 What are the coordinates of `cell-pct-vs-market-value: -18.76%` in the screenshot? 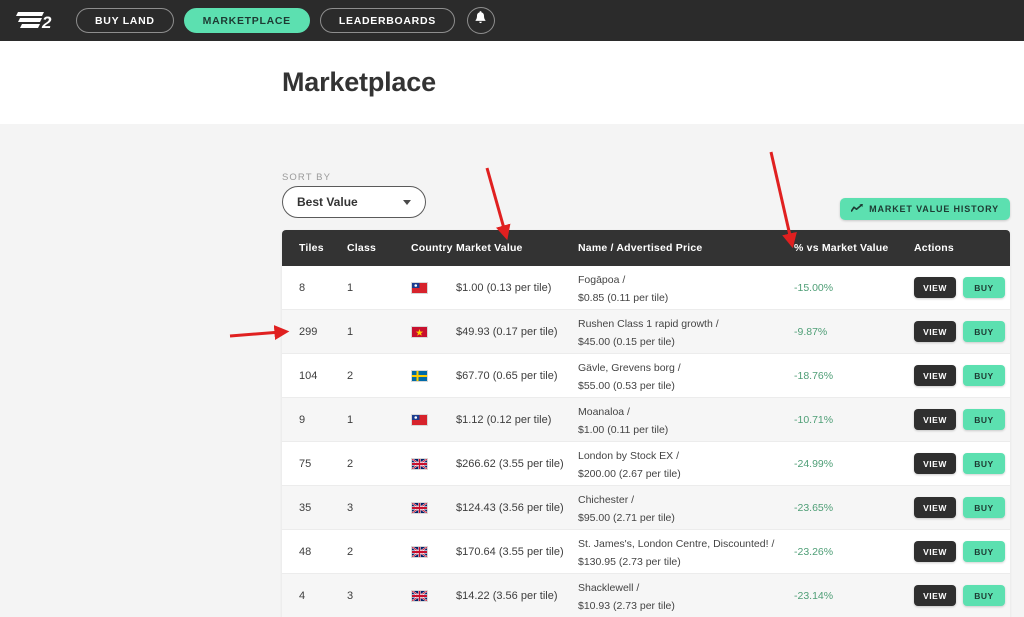 It's located at (814, 375).